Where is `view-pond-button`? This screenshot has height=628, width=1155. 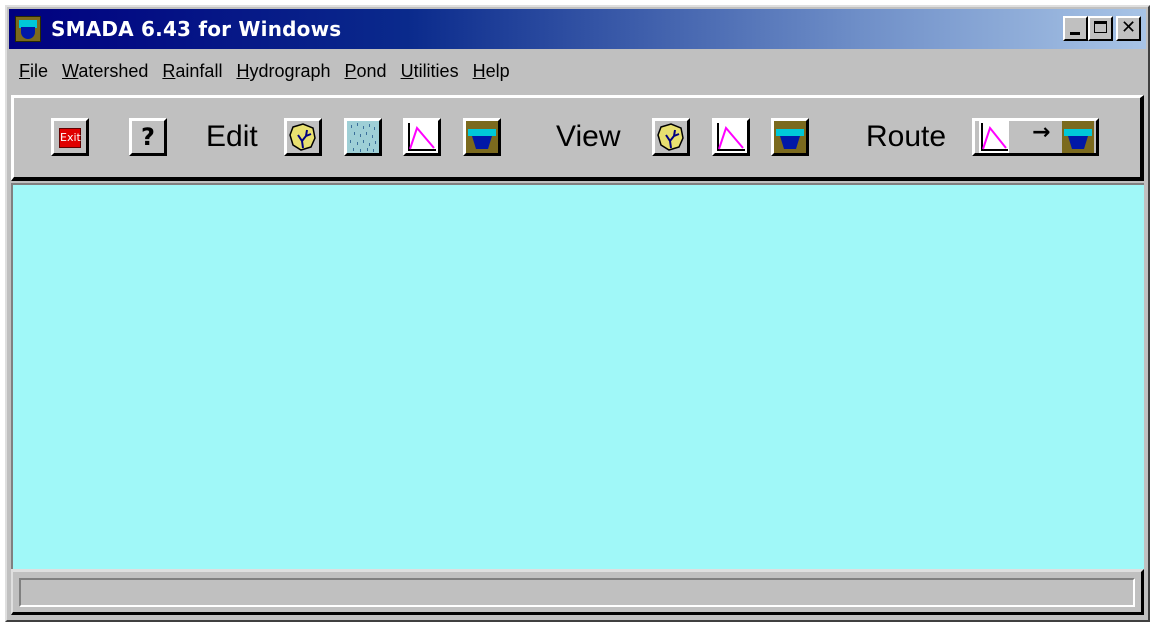
view-pond-button is located at coordinates (790, 137).